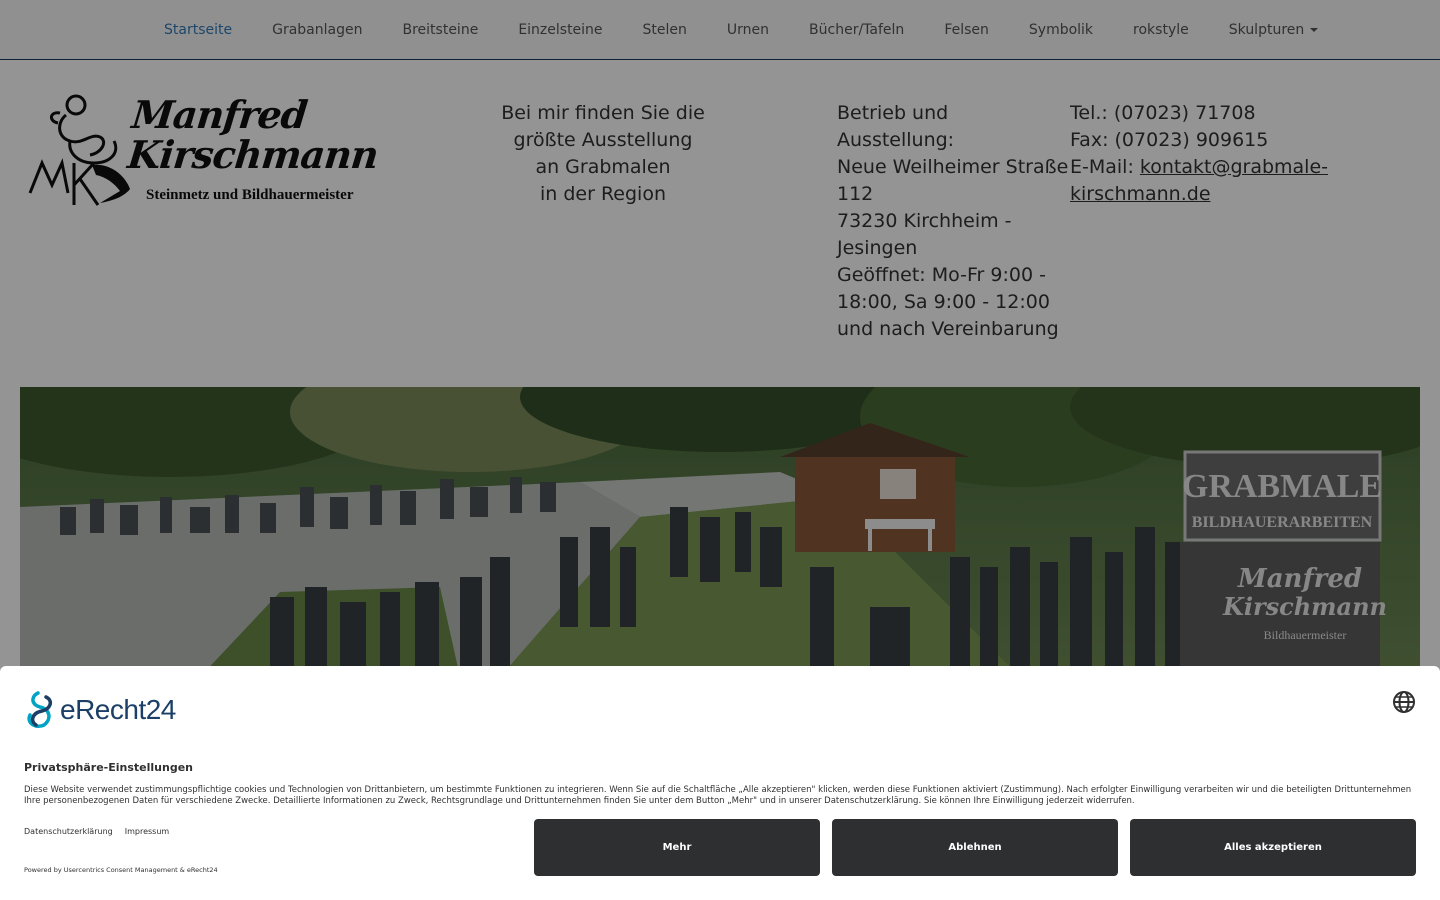 Image resolution: width=1440 pixels, height=900 pixels. Describe the element at coordinates (68, 831) in the screenshot. I see `privacy-policy-link: Datenschutzerklärung` at that location.